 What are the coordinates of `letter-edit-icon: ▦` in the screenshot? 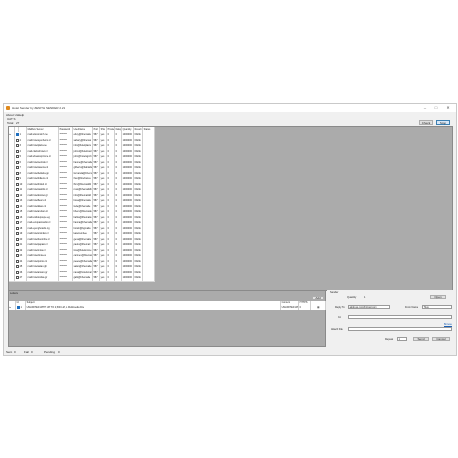 It's located at (318, 307).